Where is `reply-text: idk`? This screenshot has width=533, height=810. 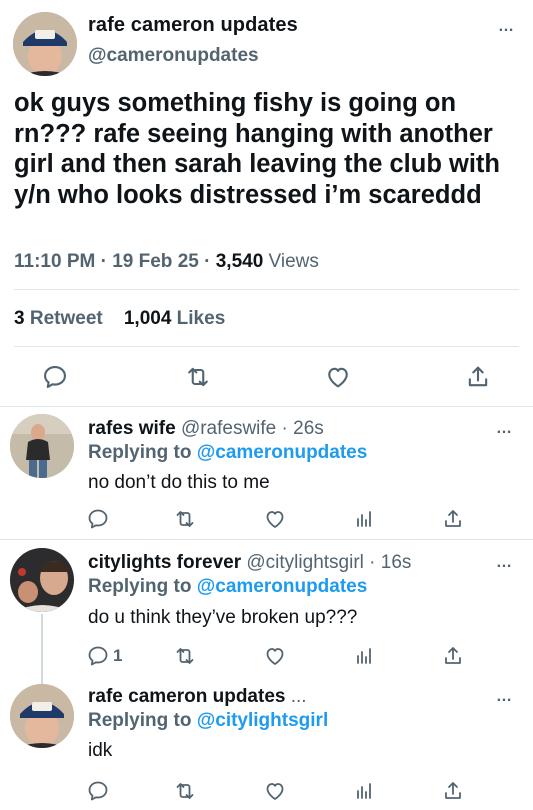 reply-text: idk is located at coordinates (100, 750).